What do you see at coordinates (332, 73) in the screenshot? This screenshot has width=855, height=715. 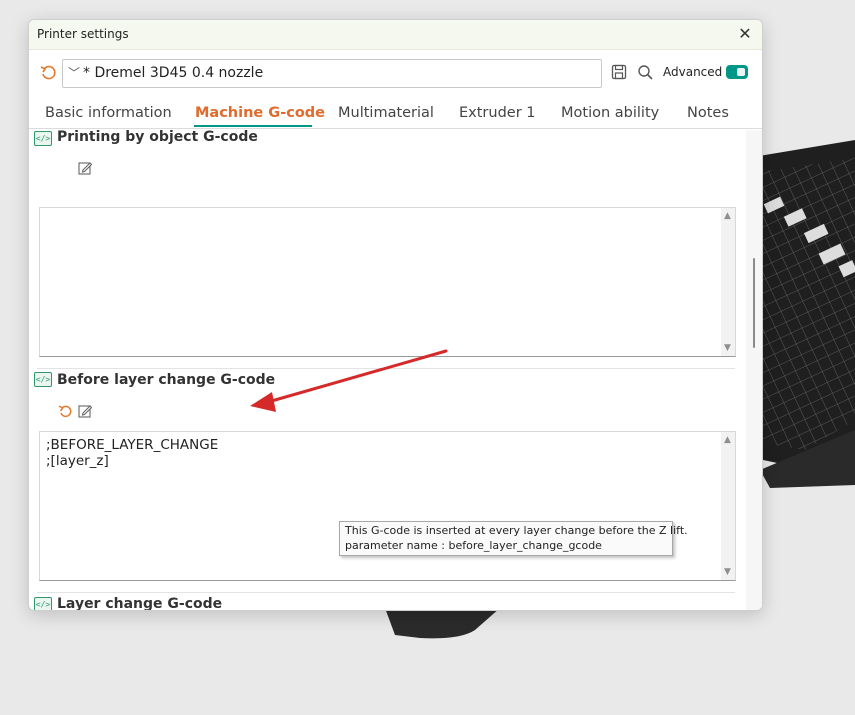 I see `preset-dropdown: ﹀ * Dremel 3D45 0.4 nozzle` at bounding box center [332, 73].